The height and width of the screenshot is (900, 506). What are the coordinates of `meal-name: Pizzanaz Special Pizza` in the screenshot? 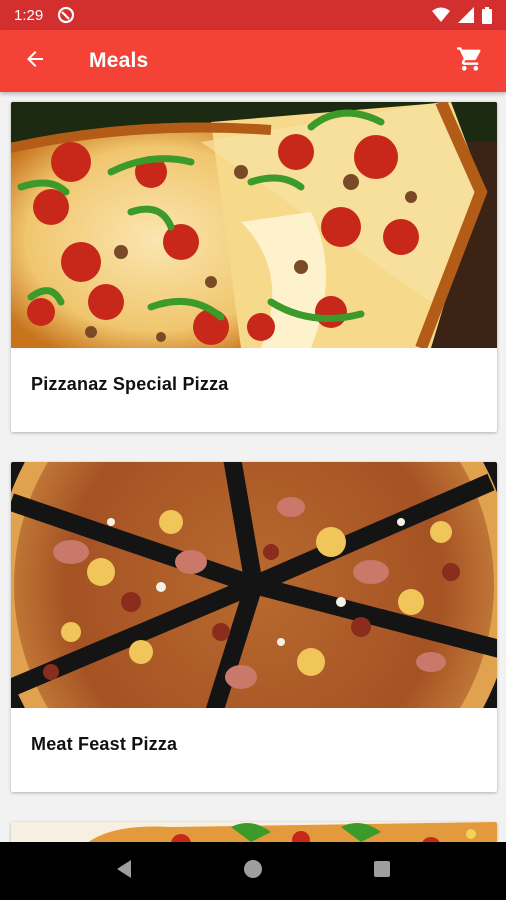 It's located at (130, 384).